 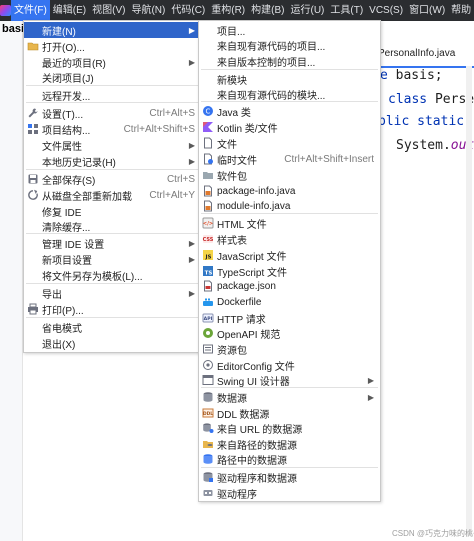 I want to click on new-menu-item-9: 软件包, so click(x=289, y=175).